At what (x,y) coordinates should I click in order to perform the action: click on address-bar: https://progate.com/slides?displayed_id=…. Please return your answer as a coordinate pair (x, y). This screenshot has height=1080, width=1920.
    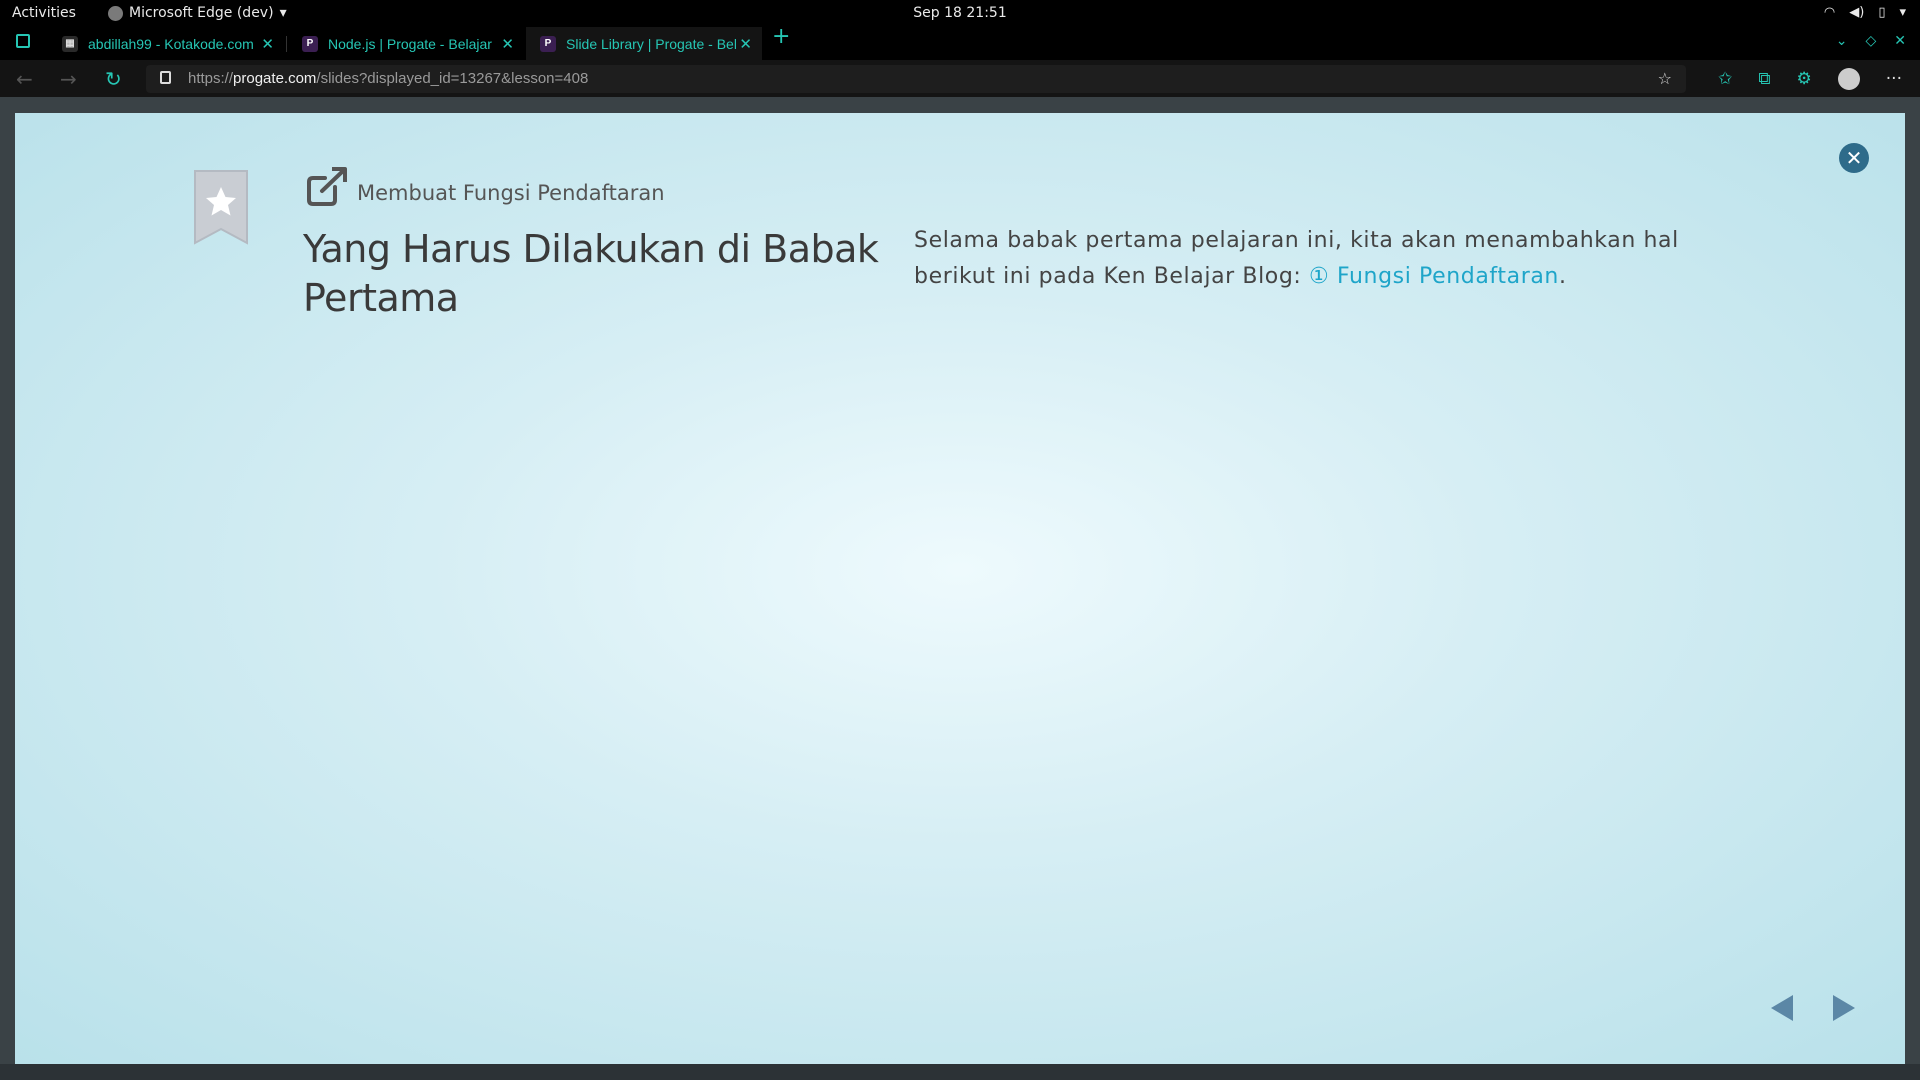
    Looking at the image, I should click on (916, 79).